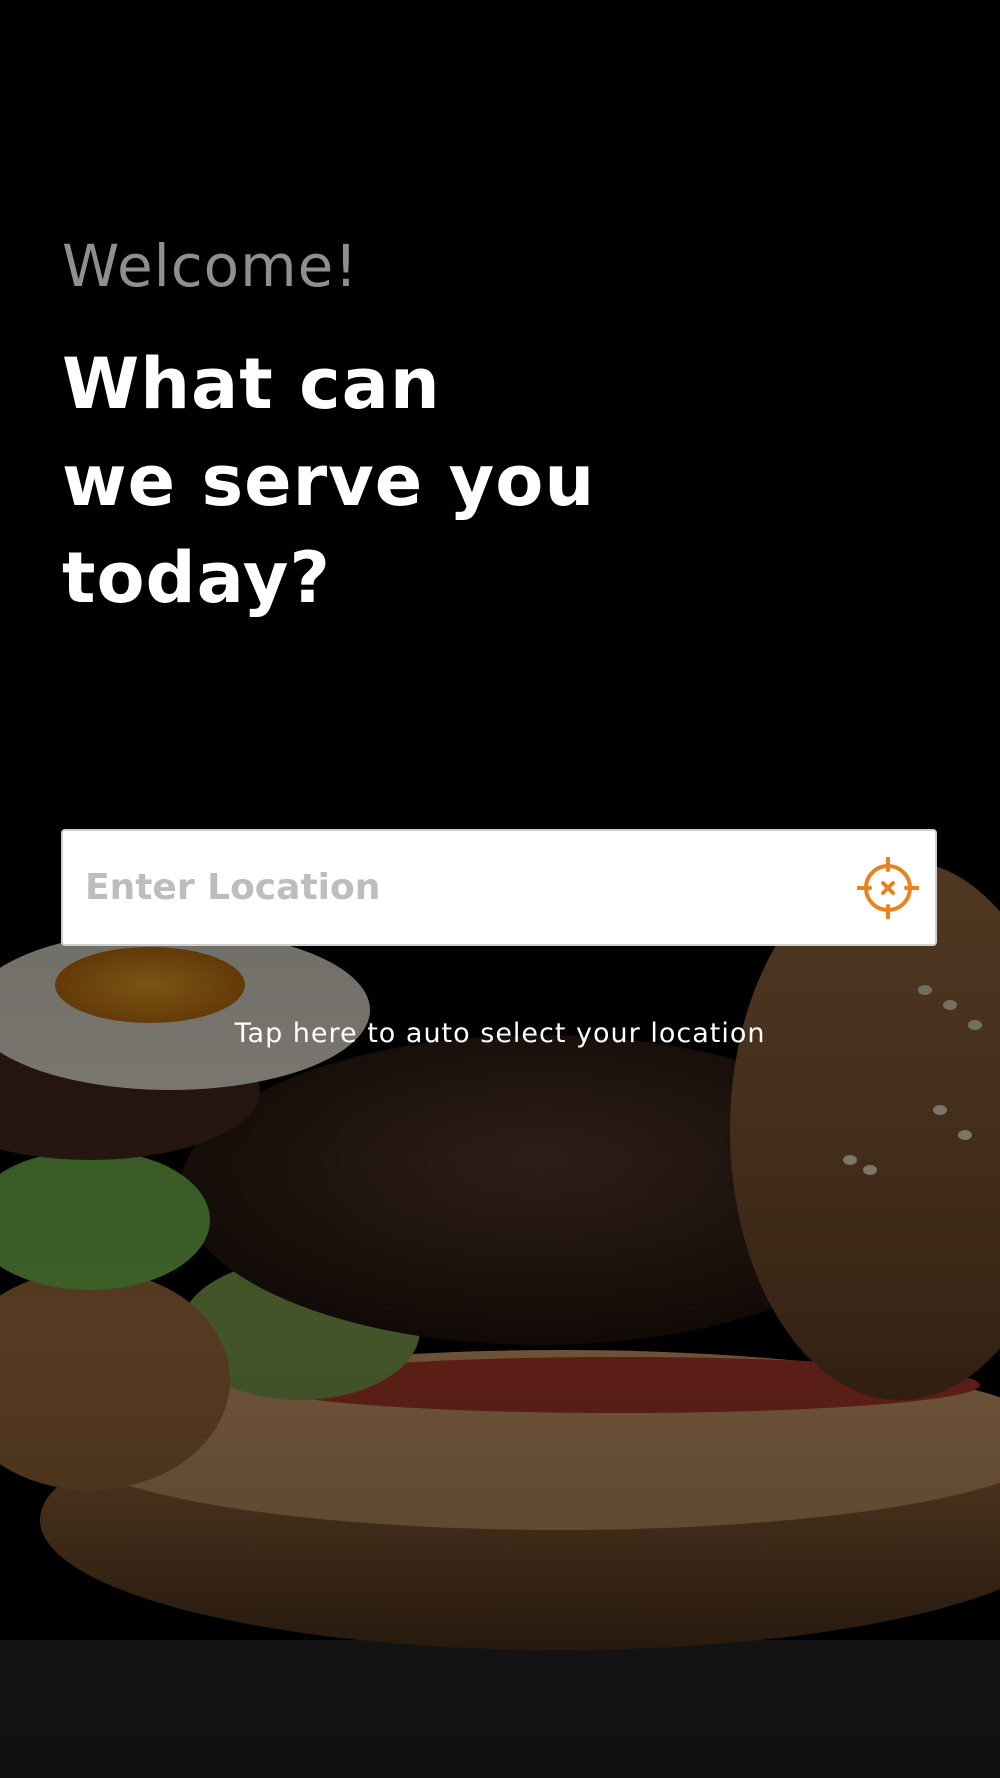  I want to click on location-field-container, so click(499, 887).